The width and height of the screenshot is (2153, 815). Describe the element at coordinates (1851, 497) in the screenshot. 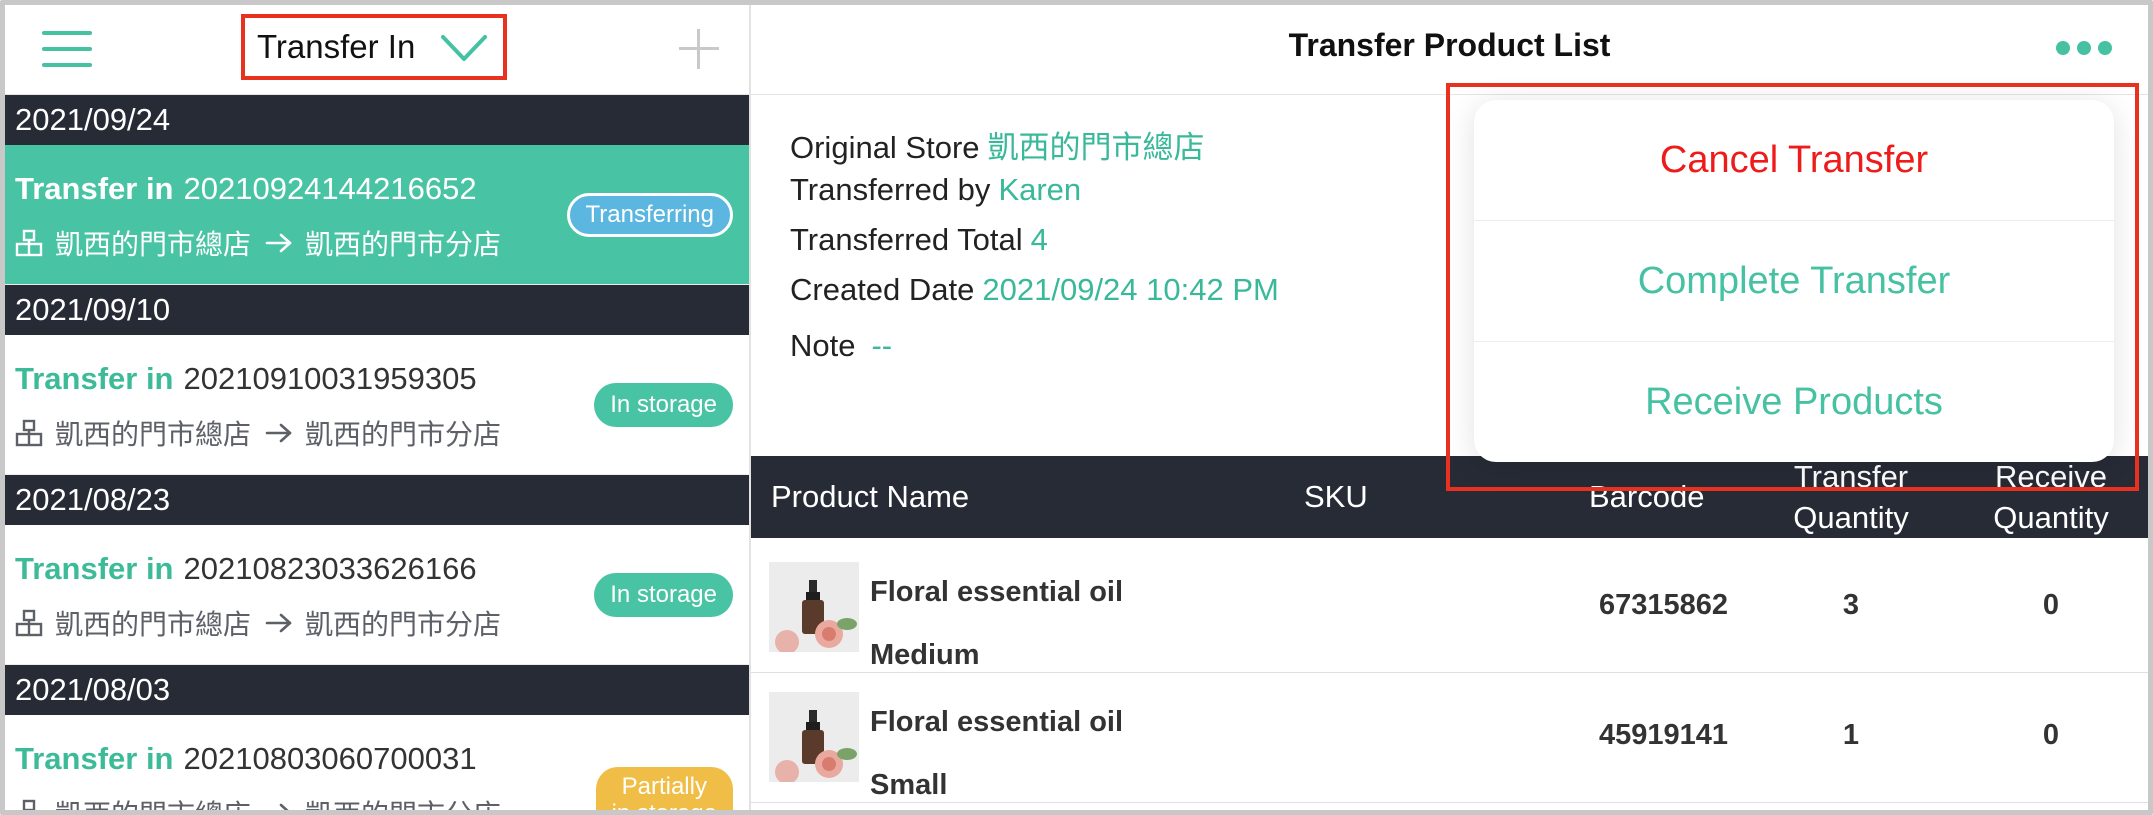

I see `col-transfer-quantity: Transfer Quantity` at that location.